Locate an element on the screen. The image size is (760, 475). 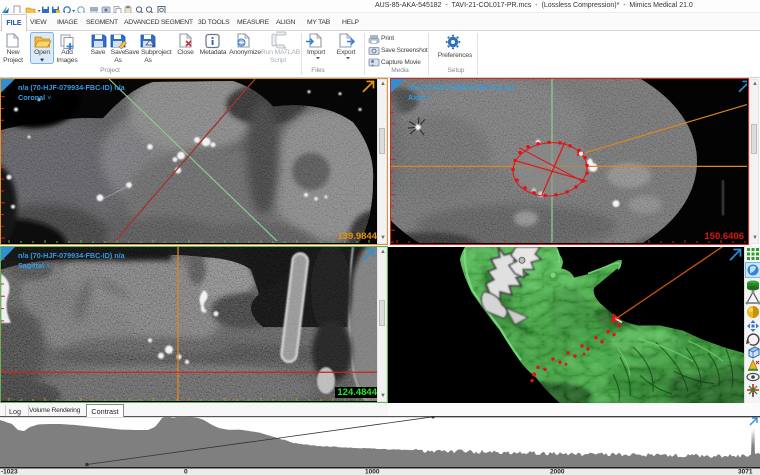
svg-text: 1000 is located at coordinates (372, 472).